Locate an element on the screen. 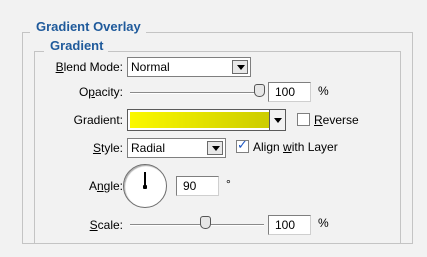 Image resolution: width=427 pixels, height=257 pixels. gradient-picker is located at coordinates (206, 120).